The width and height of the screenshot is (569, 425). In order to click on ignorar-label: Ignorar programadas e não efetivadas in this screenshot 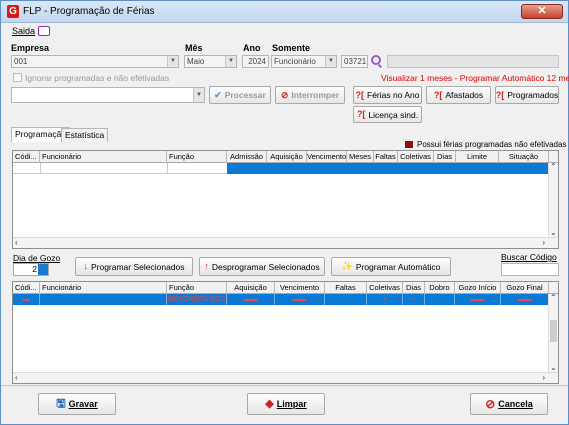, I will do `click(97, 78)`.